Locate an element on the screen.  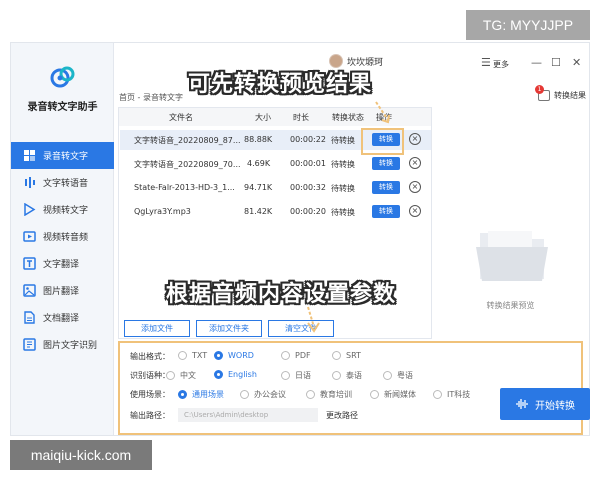
language-option-english: English is located at coordinates (235, 374).